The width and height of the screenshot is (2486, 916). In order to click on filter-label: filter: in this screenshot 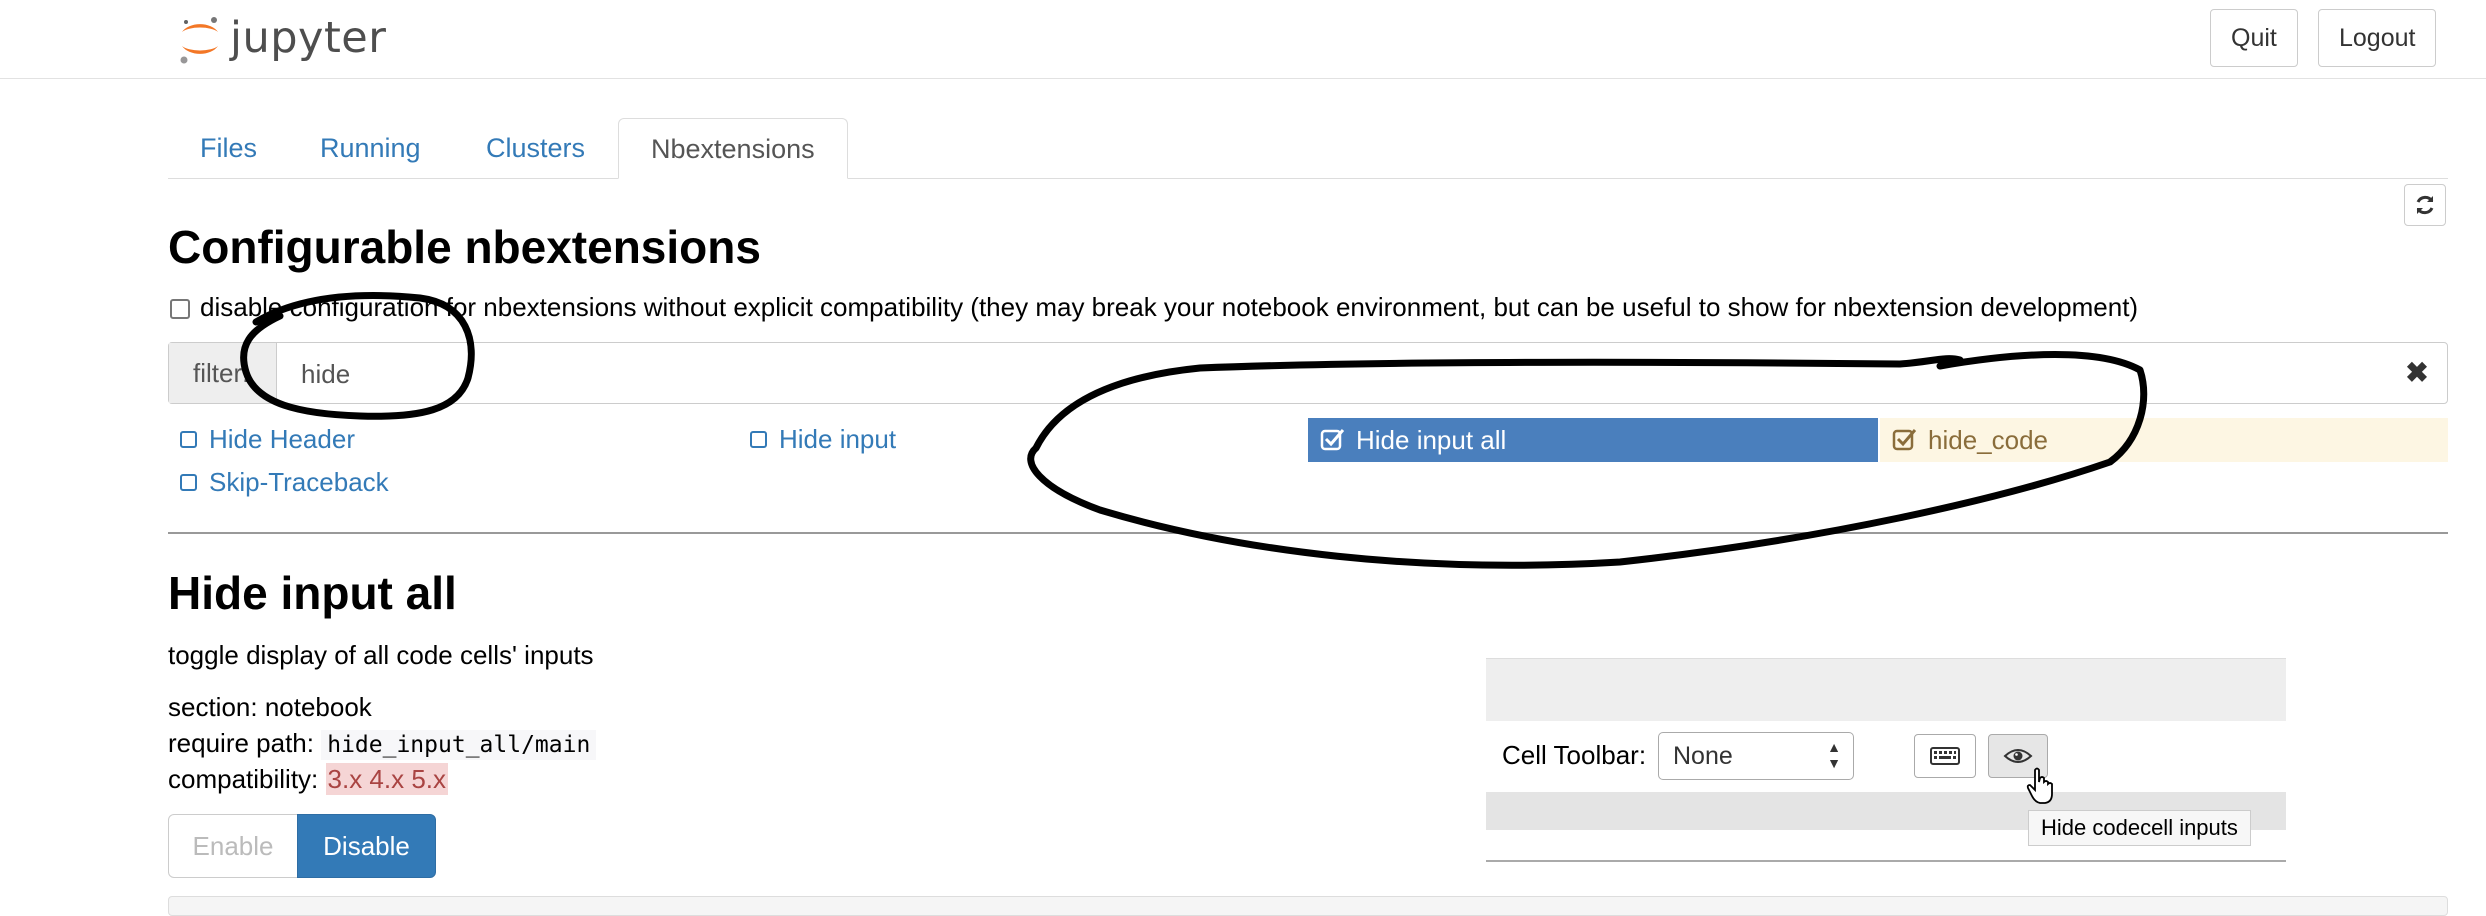, I will do `click(223, 373)`.